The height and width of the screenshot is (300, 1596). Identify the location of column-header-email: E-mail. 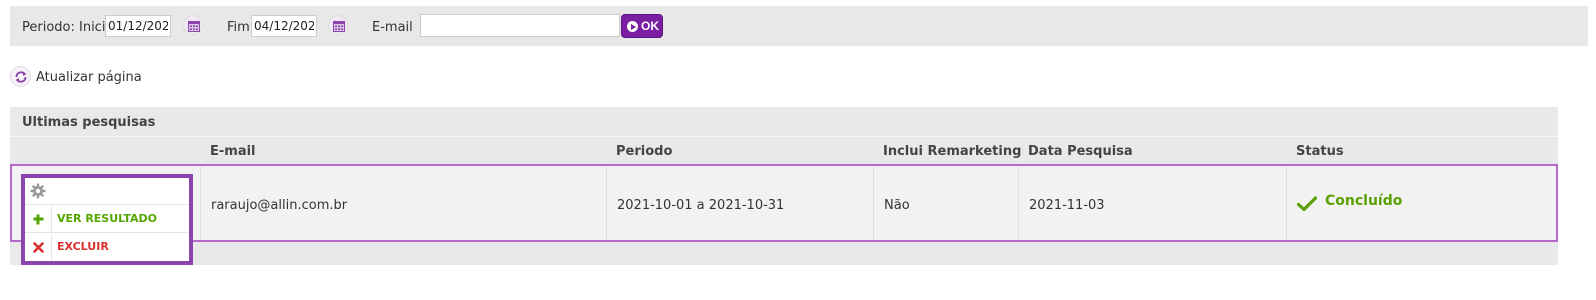
(233, 151).